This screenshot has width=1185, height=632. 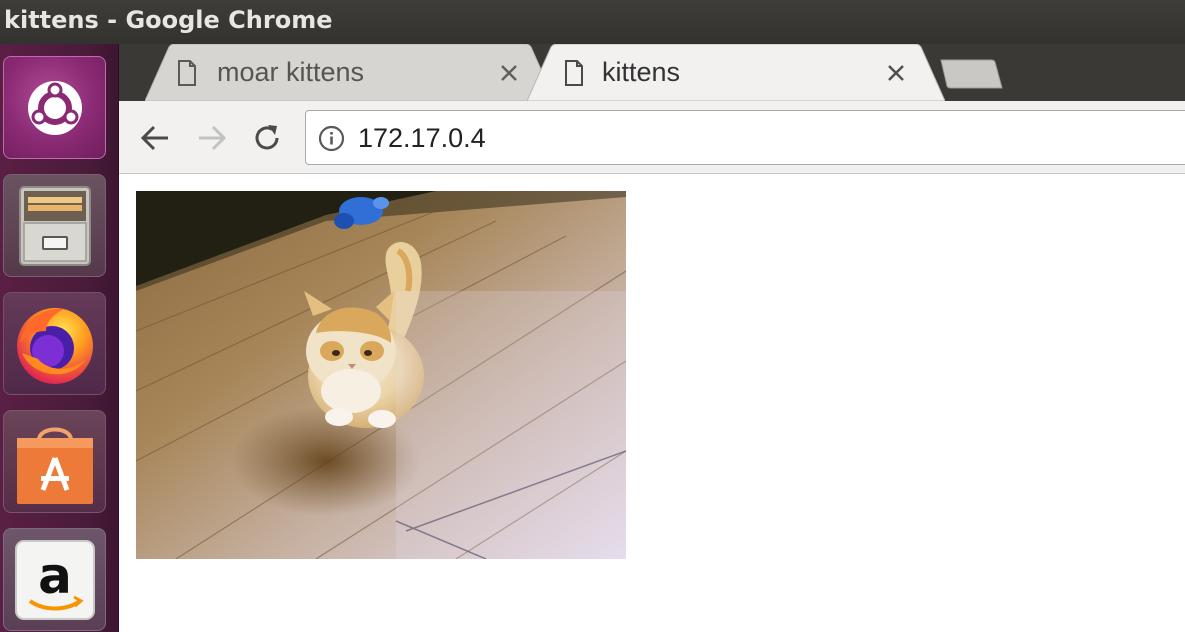 I want to click on arrow-right-icon, so click(x=213, y=138).